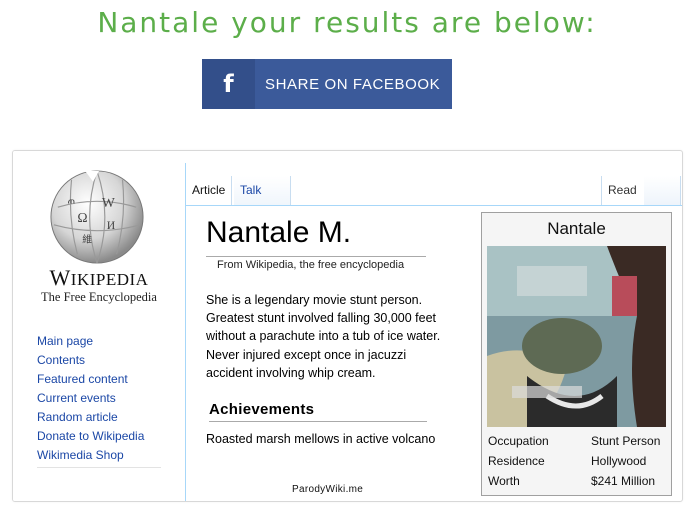  I want to click on infobox-key: Occupation, so click(518, 441).